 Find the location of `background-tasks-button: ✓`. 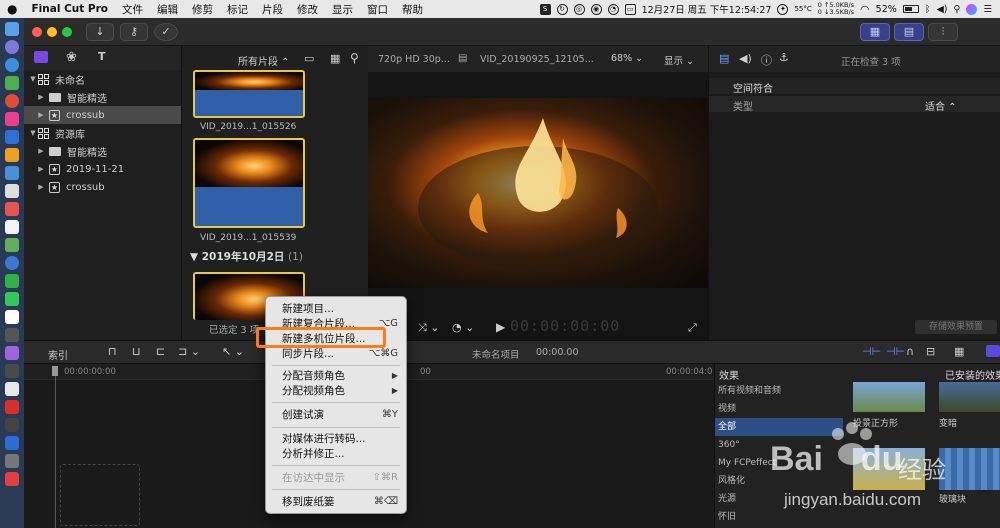

background-tasks-button: ✓ is located at coordinates (166, 32).